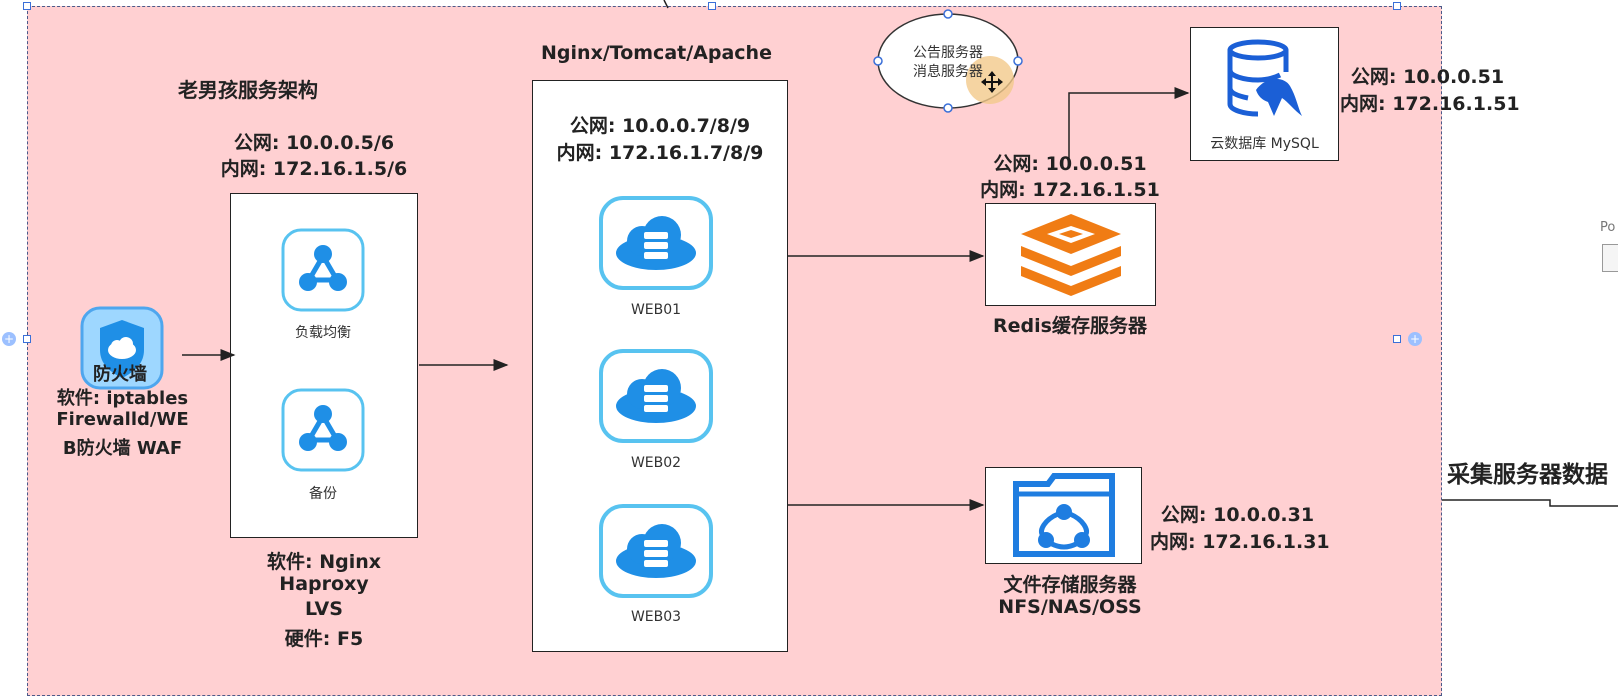  What do you see at coordinates (666, 4) in the screenshot?
I see `top-connector-stub` at bounding box center [666, 4].